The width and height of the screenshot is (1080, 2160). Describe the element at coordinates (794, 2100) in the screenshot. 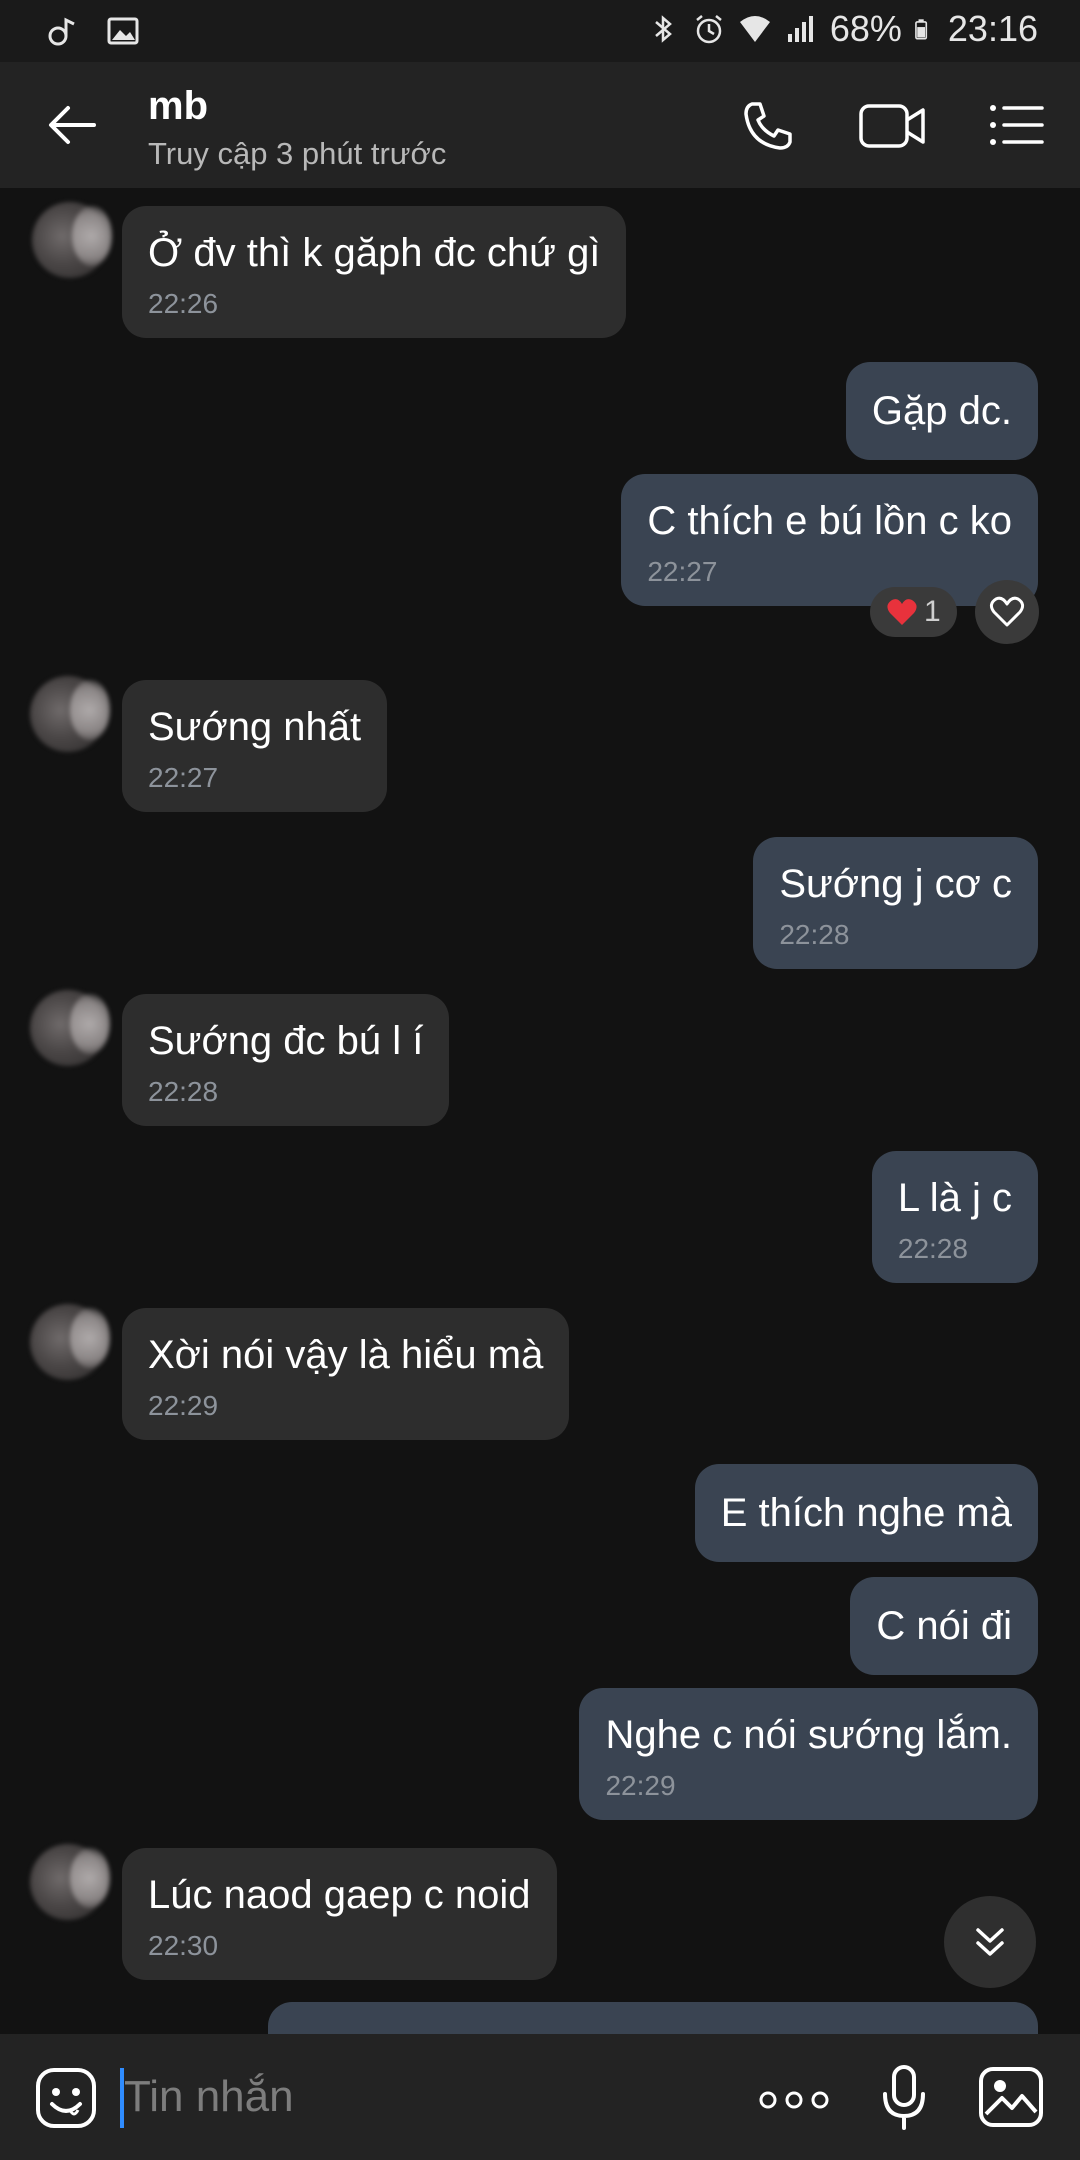

I see `more-icon` at that location.